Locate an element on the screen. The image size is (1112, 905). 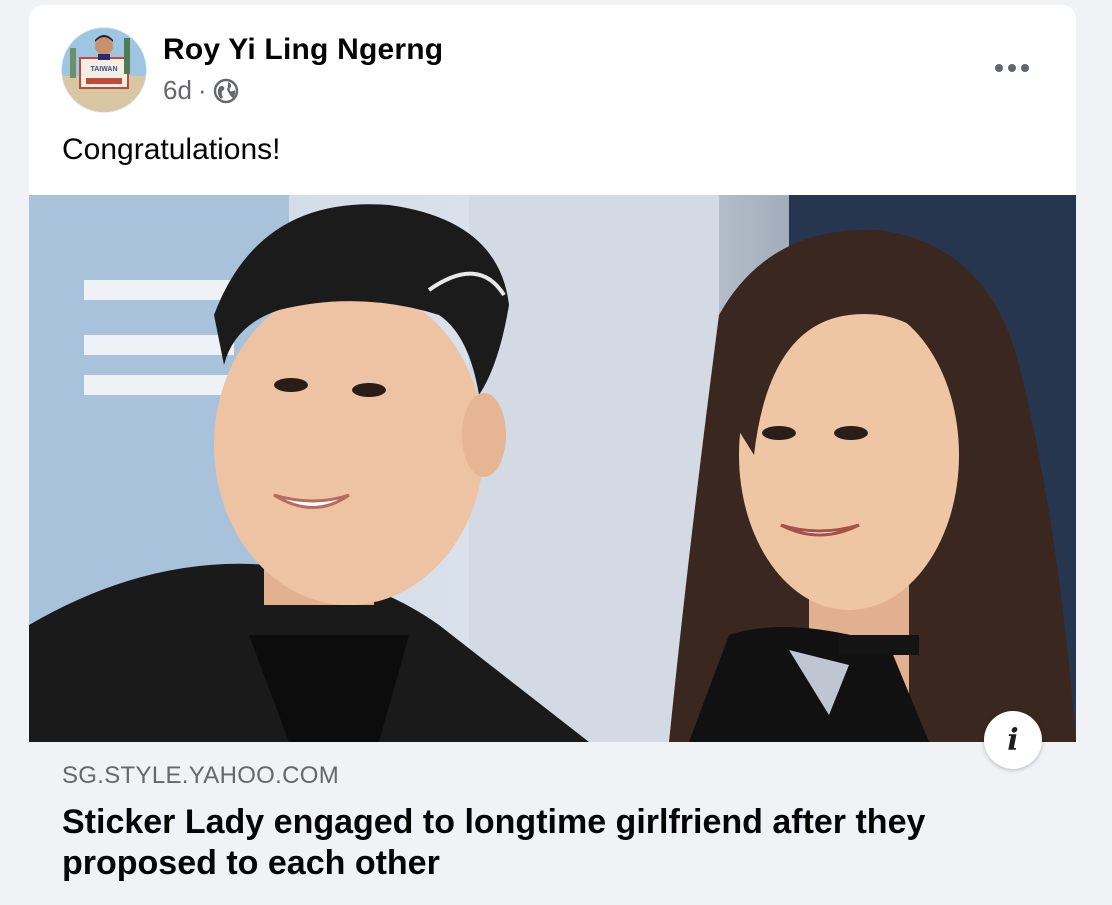
info-icon: i is located at coordinates (1013, 740).